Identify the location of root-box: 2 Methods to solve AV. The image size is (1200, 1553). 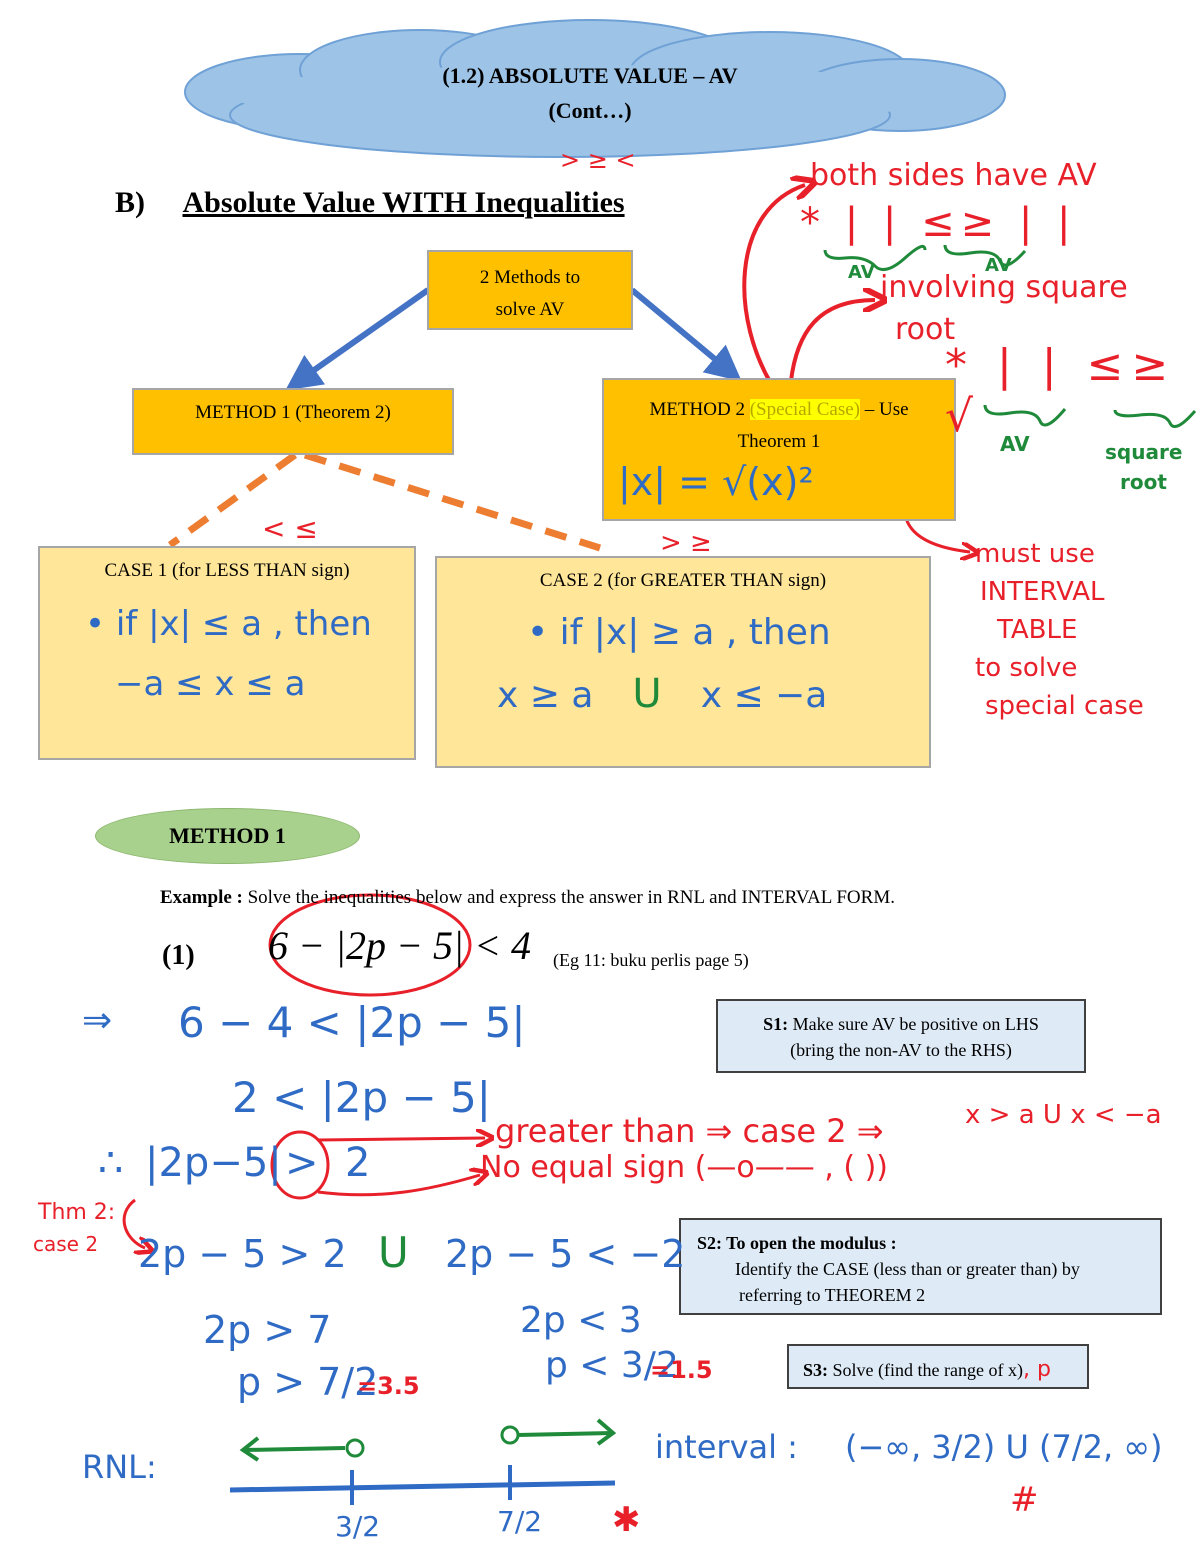
(530, 290).